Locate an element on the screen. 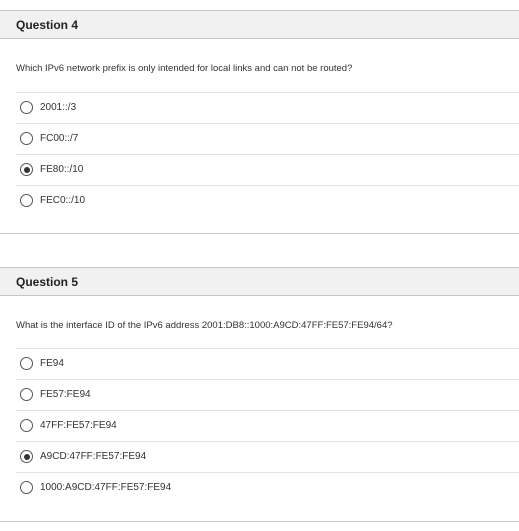  answer-label: FE94 is located at coordinates (52, 363).